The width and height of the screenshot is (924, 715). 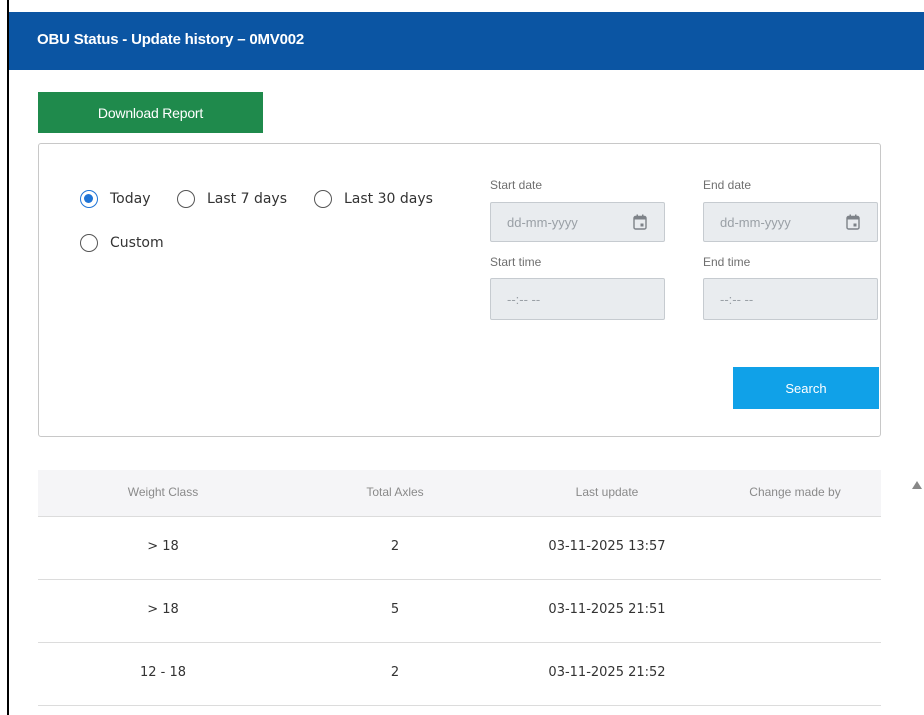 What do you see at coordinates (516, 262) in the screenshot?
I see `start-time-label: Start time` at bounding box center [516, 262].